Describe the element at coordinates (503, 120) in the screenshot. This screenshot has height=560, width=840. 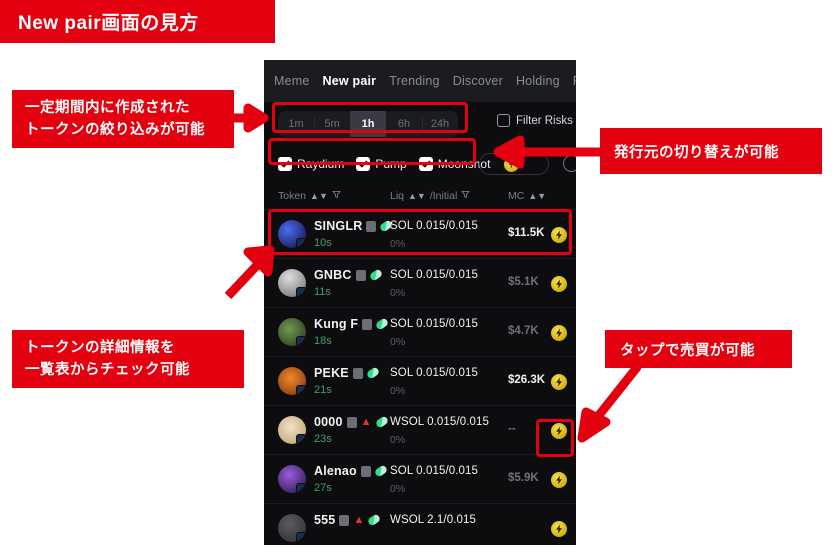
I see `checkbox-icon` at that location.